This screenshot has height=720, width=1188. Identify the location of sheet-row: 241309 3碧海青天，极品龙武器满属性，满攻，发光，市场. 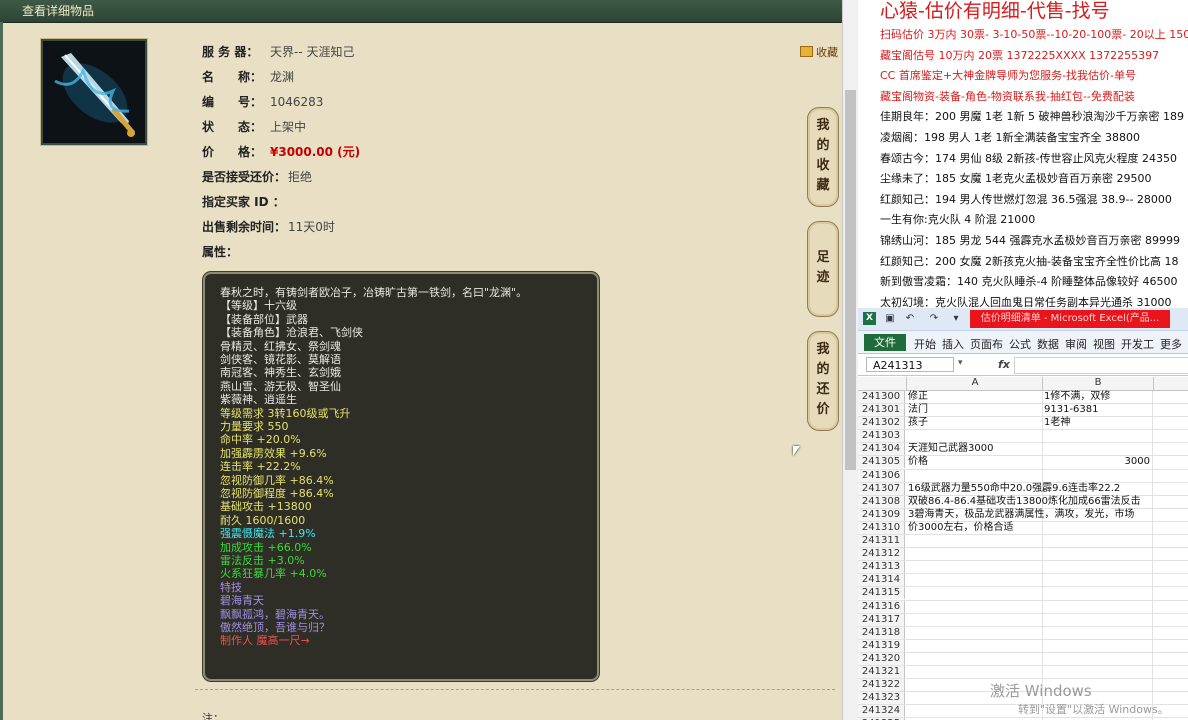
(1023, 515).